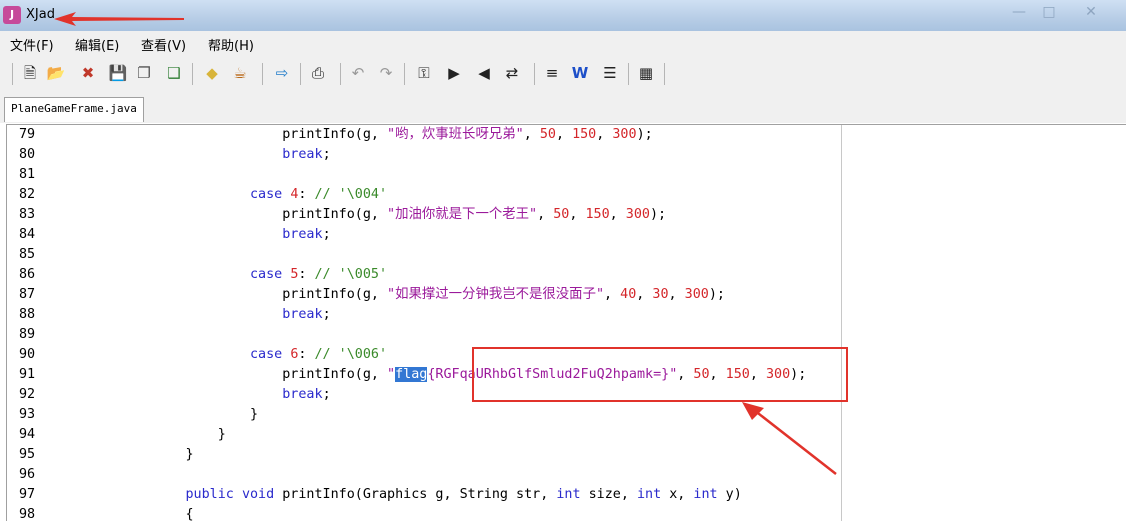 Image resolution: width=1126 pixels, height=521 pixels. What do you see at coordinates (254, 195) in the screenshot?
I see `code-text: case 4: // '\004'` at bounding box center [254, 195].